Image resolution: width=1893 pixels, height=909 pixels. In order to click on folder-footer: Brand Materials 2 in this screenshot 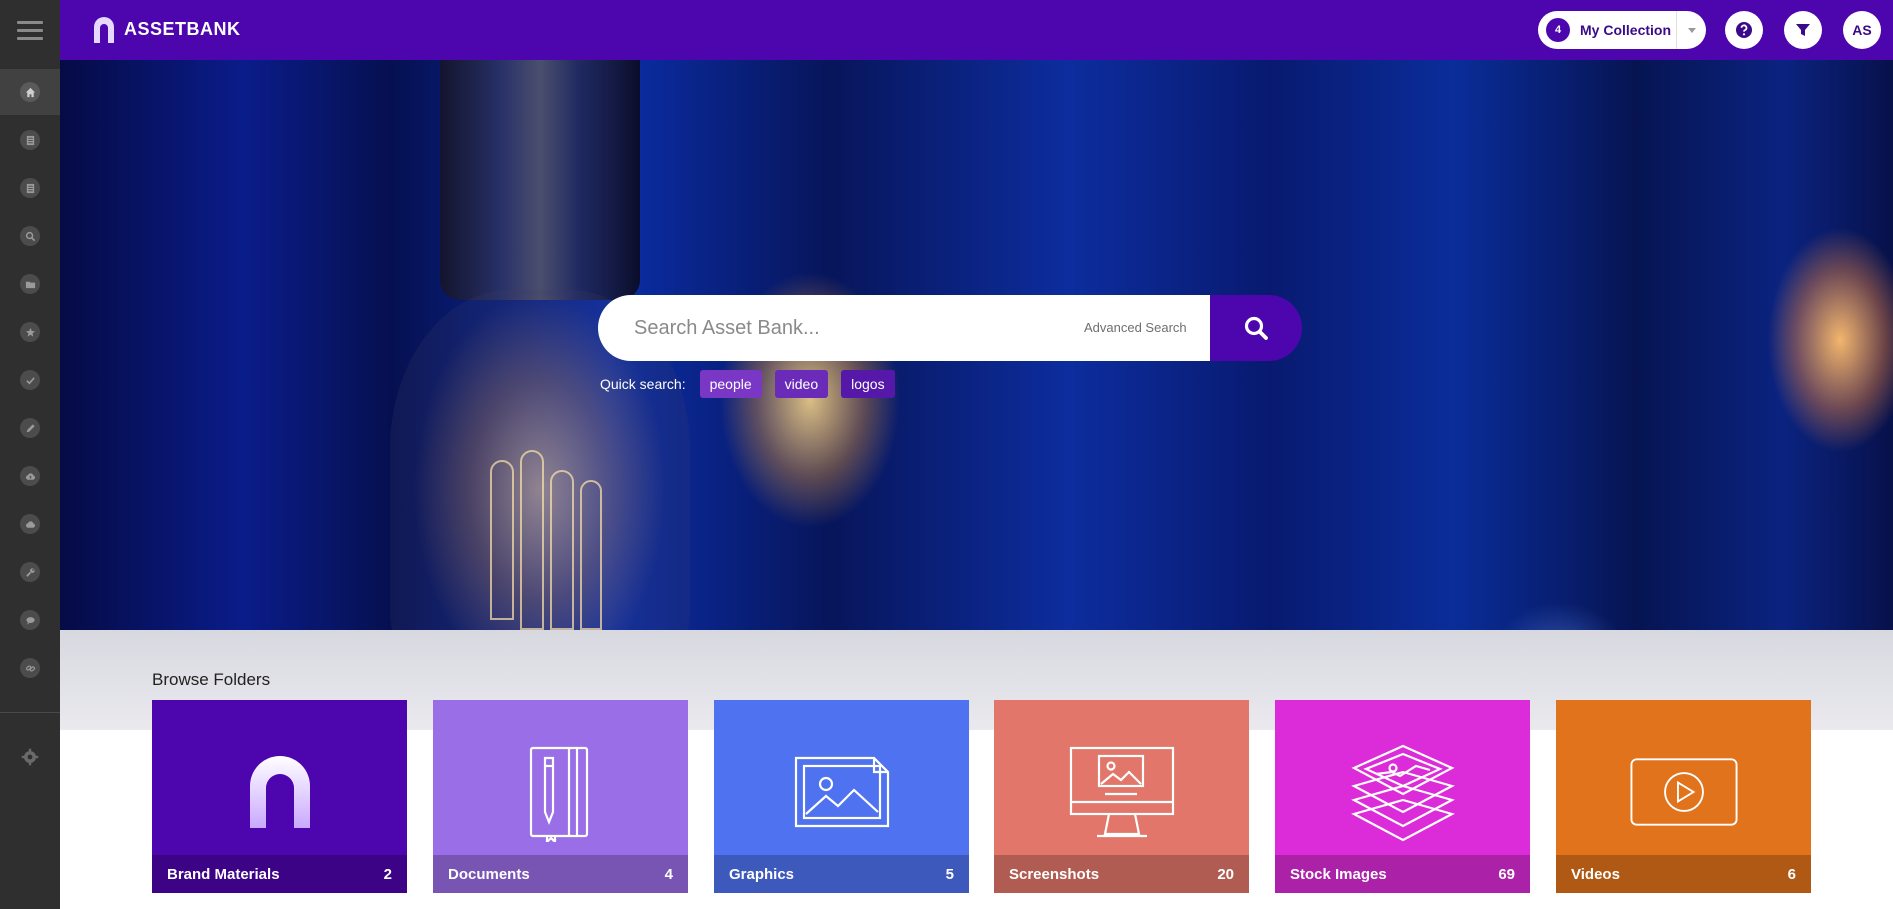, I will do `click(279, 874)`.